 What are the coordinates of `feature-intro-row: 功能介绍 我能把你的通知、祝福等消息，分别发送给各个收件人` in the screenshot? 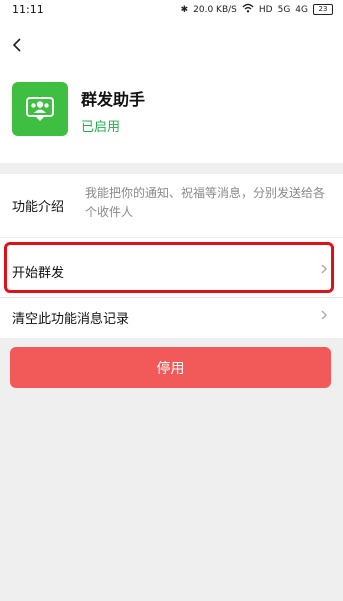 It's located at (171, 205).